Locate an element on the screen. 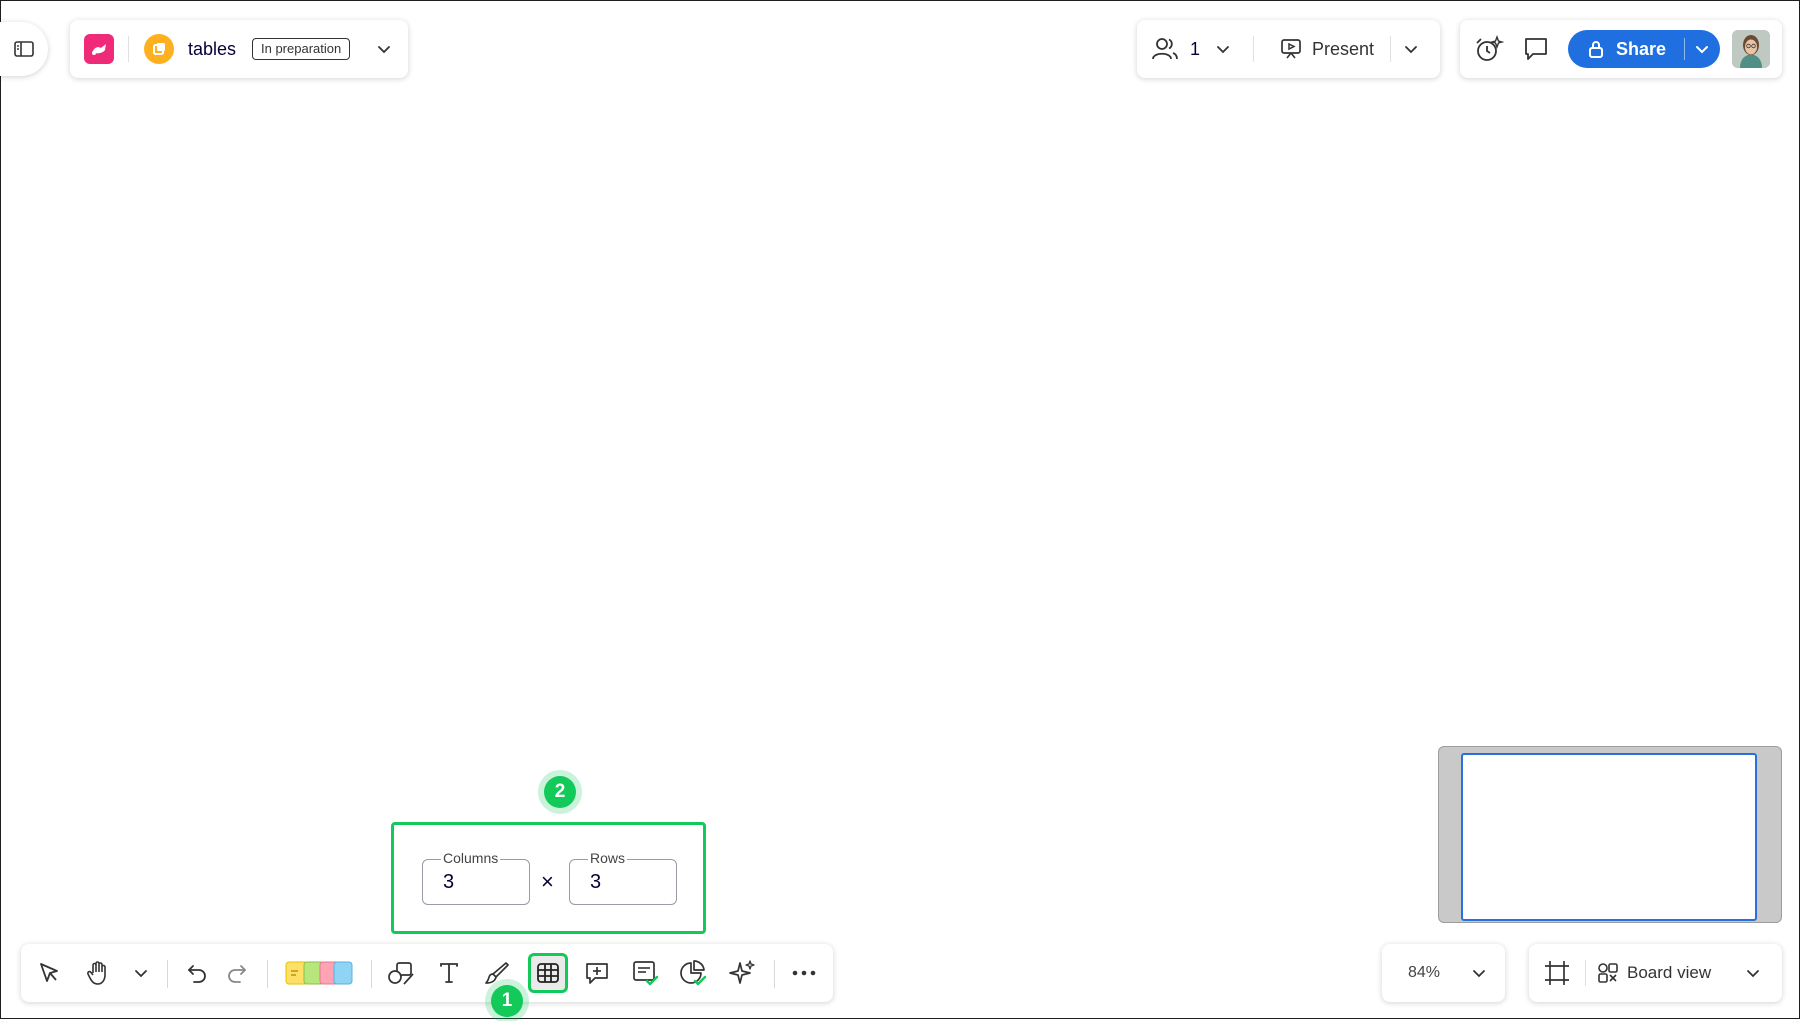 This screenshot has height=1021, width=1802. creation-toolbar is located at coordinates (427, 973).